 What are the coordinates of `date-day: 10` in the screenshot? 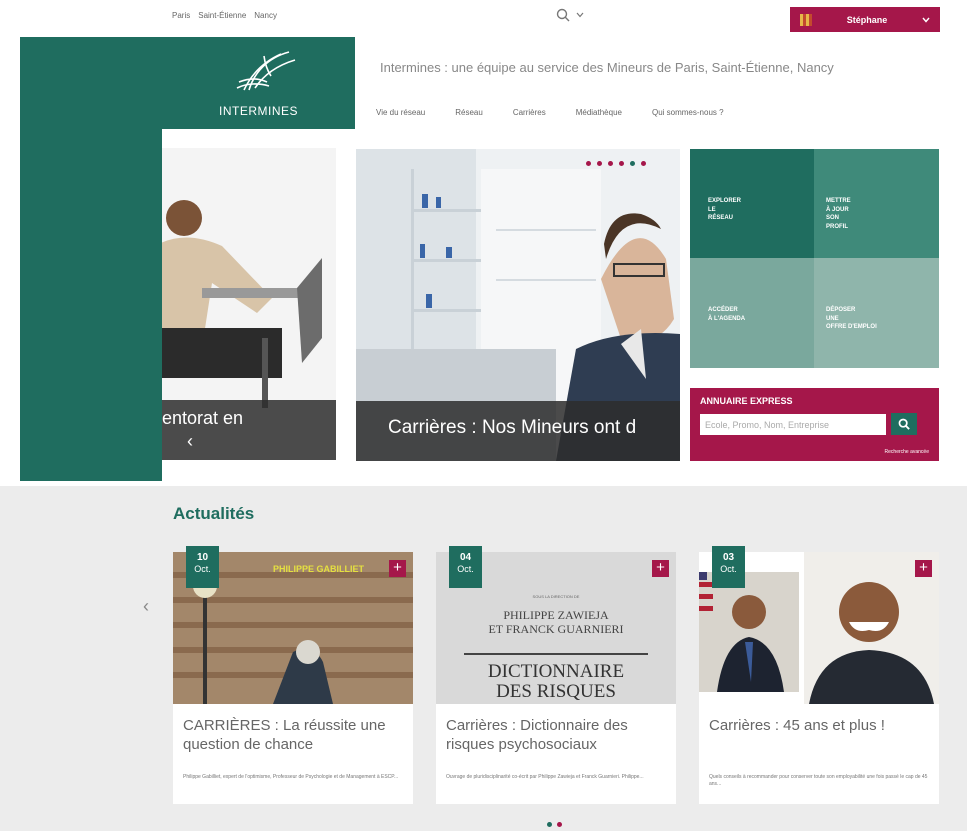 It's located at (202, 557).